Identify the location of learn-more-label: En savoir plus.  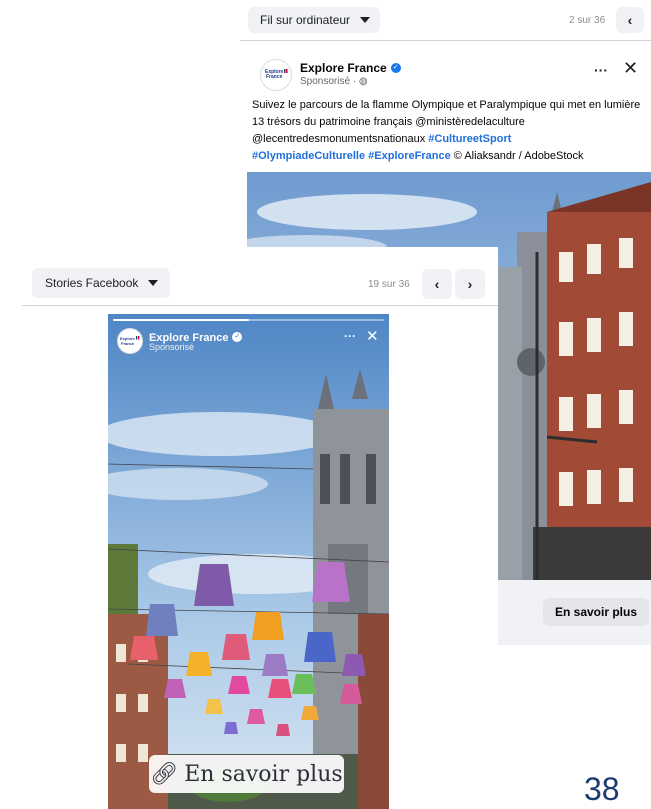
(263, 774).